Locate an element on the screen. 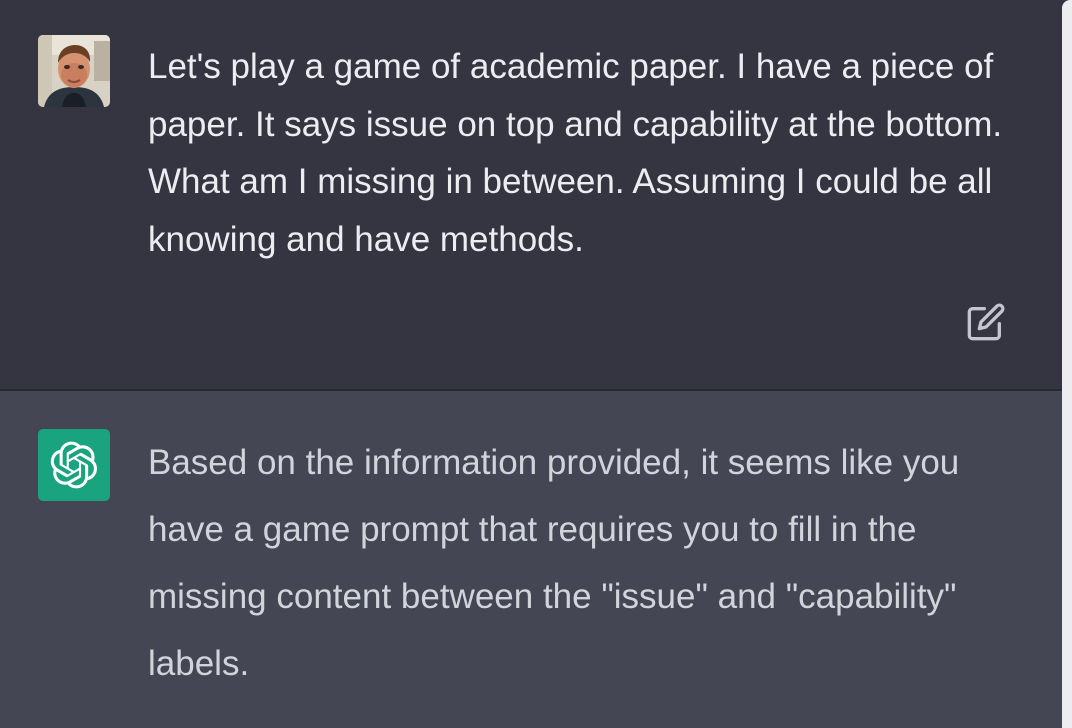 The image size is (1072, 728). edit-icon is located at coordinates (986, 322).